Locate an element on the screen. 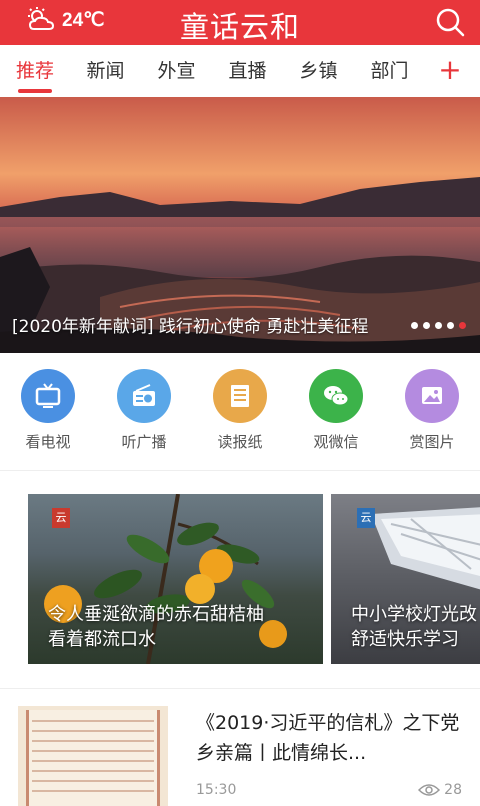 The height and width of the screenshot is (806, 480). feature-card-title-line1: 令人垂涎欲滴的赤石甜桔柚 is located at coordinates (156, 614).